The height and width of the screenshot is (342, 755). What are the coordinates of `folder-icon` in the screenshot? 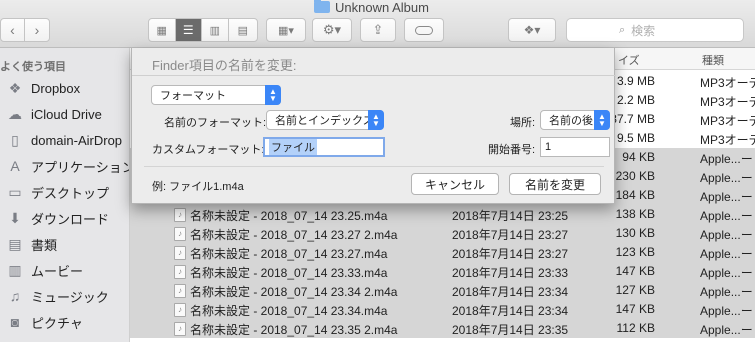 It's located at (322, 6).